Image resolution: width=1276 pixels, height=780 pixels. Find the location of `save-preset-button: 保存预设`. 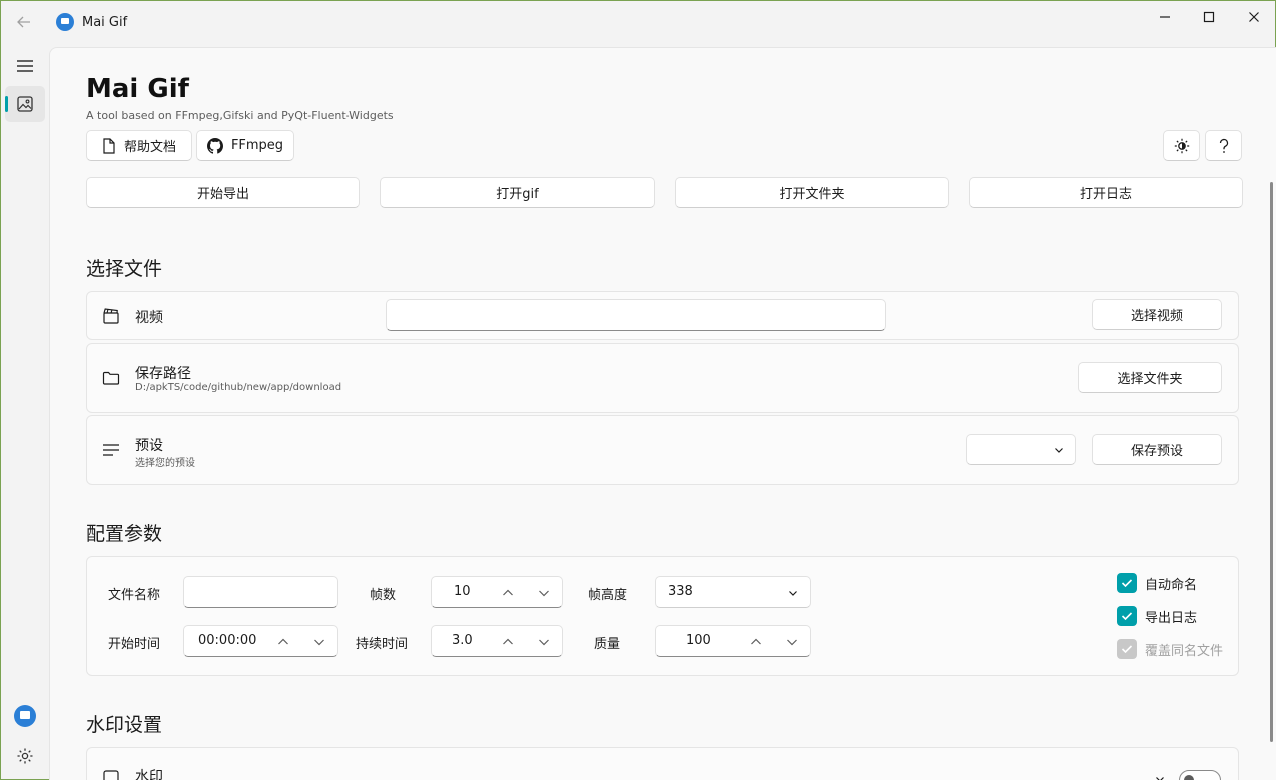

save-preset-button: 保存预设 is located at coordinates (1157, 449).